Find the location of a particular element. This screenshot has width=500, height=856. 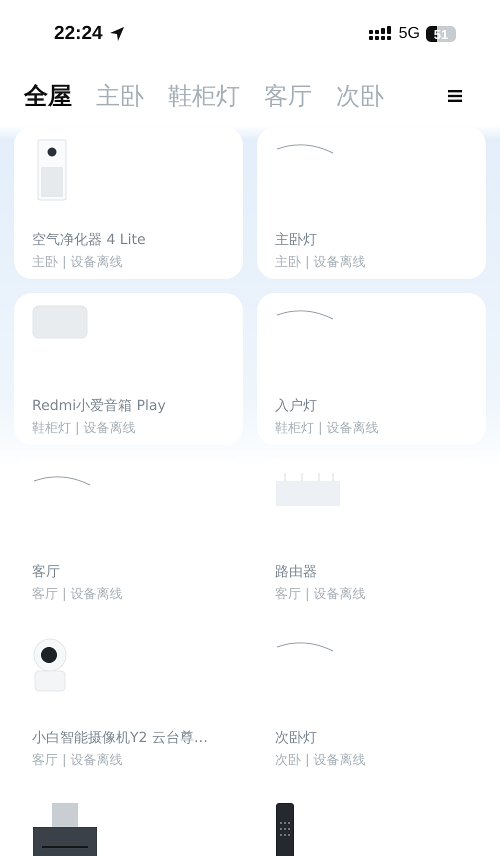

device-name: 次卧灯 is located at coordinates (296, 738).